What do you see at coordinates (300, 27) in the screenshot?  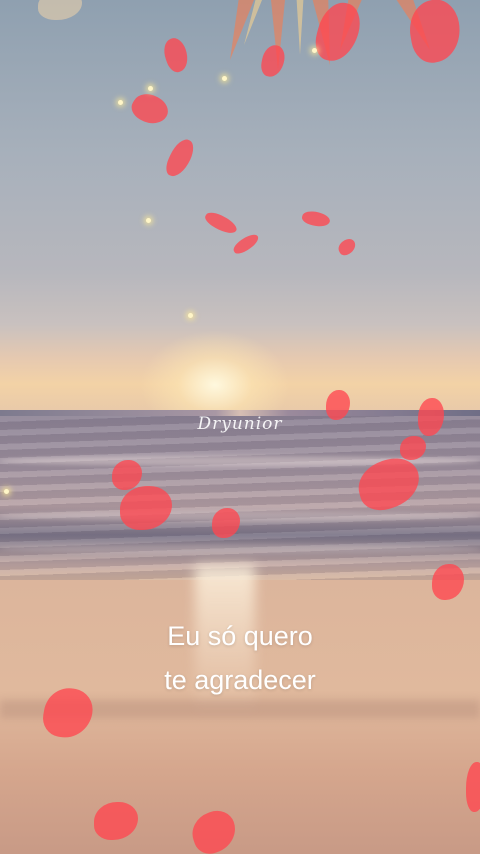 I see `light-ray` at bounding box center [300, 27].